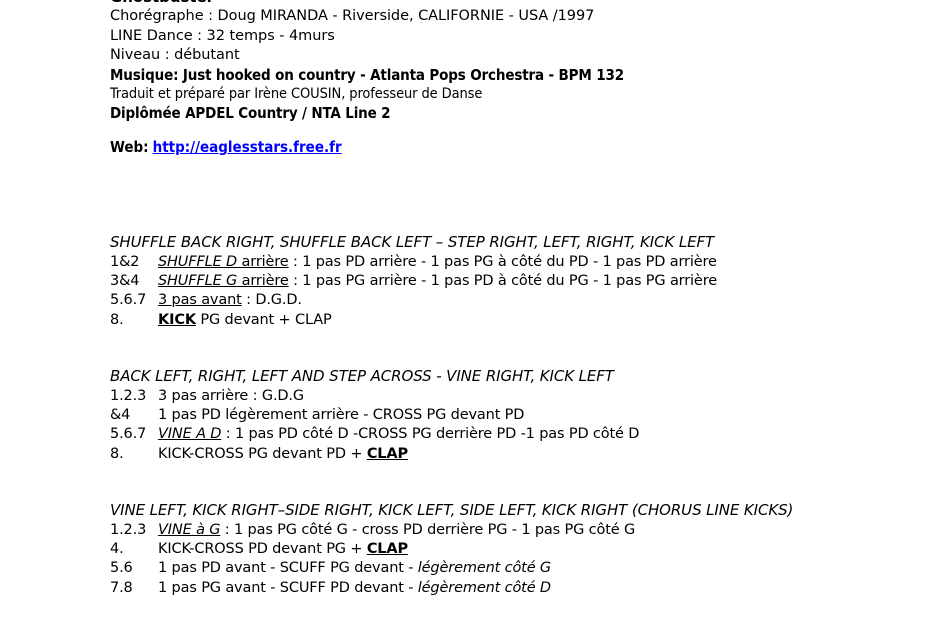 Image resolution: width=930 pixels, height=620 pixels. What do you see at coordinates (120, 415) in the screenshot?
I see `step-count: &4` at bounding box center [120, 415].